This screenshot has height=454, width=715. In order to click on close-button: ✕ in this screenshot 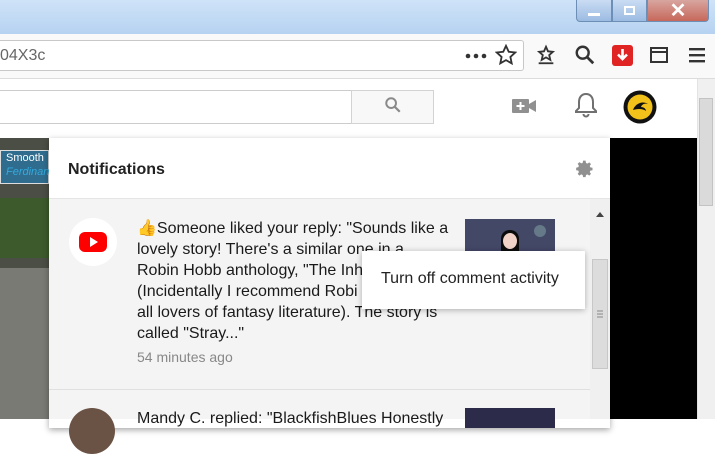, I will do `click(678, 11)`.